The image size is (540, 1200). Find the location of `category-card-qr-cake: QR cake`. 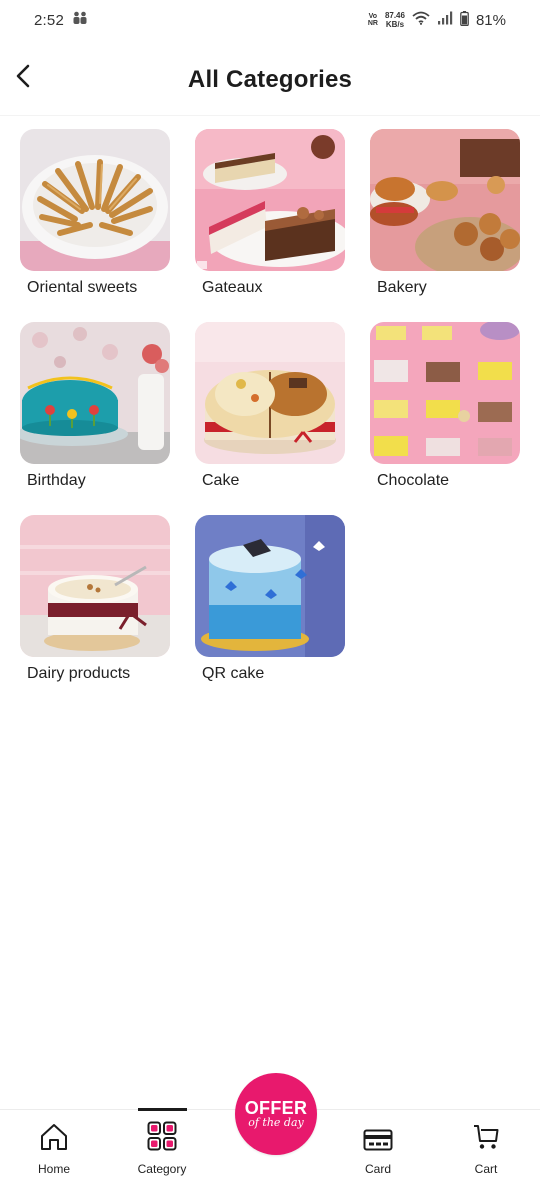

category-card-qr-cake: QR cake is located at coordinates (271, 599).